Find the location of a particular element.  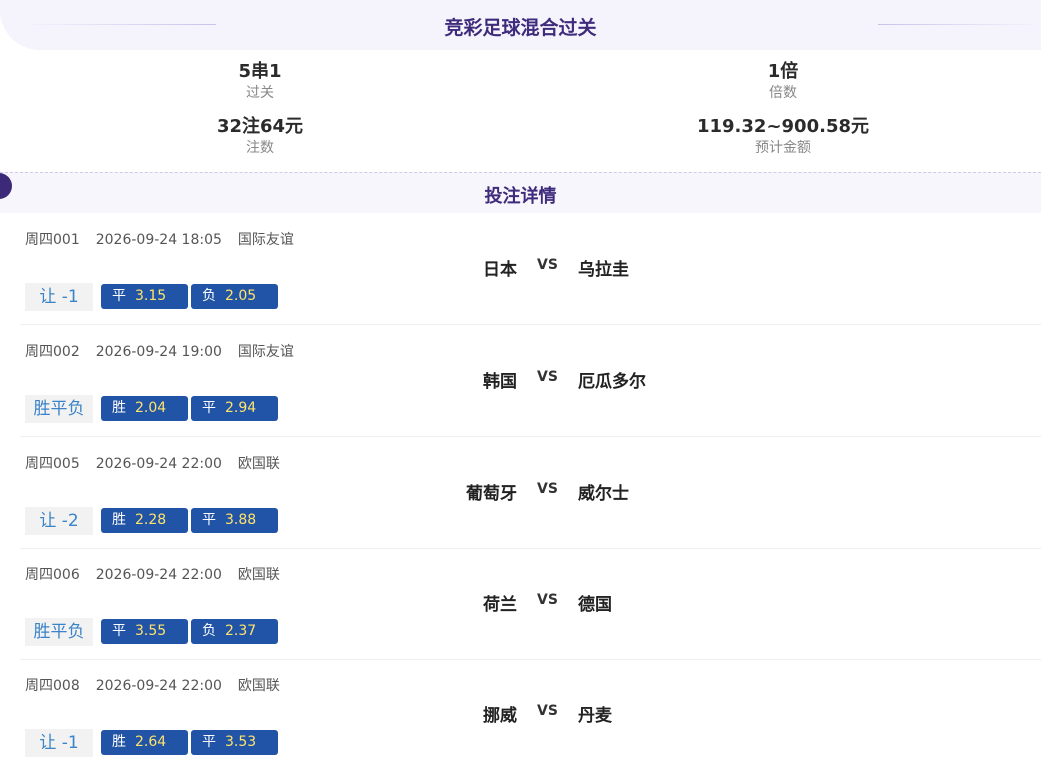

match-time: 2026-09-24 19:00 is located at coordinates (158, 352).